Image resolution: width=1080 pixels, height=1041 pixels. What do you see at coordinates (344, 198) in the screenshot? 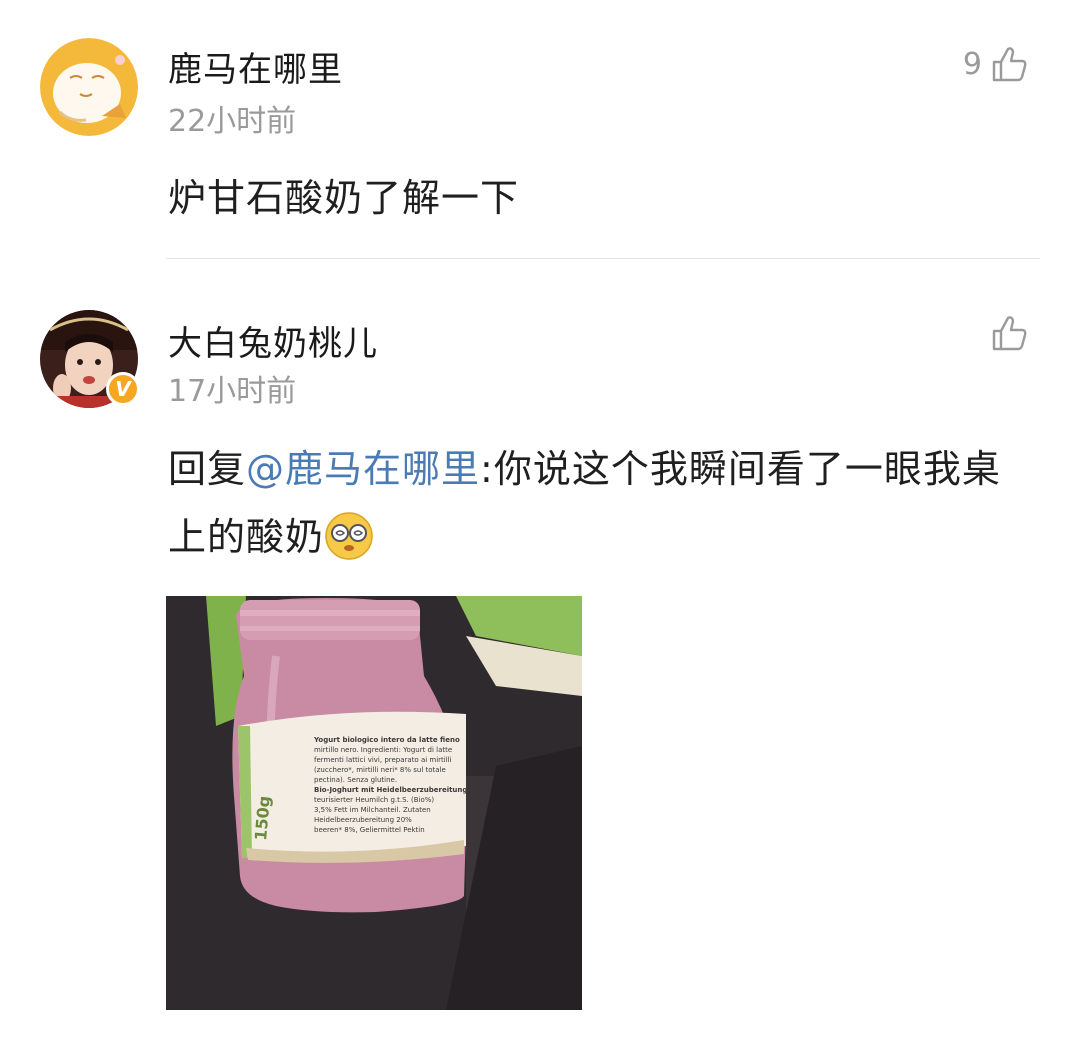
I see `comment-text: 炉甘石酸奶了解一下` at bounding box center [344, 198].